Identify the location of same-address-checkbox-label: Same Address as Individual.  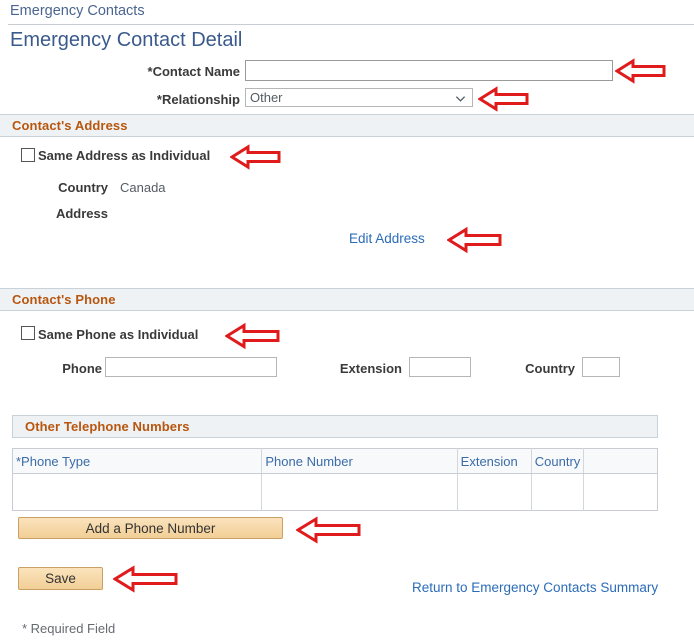
(124, 155).